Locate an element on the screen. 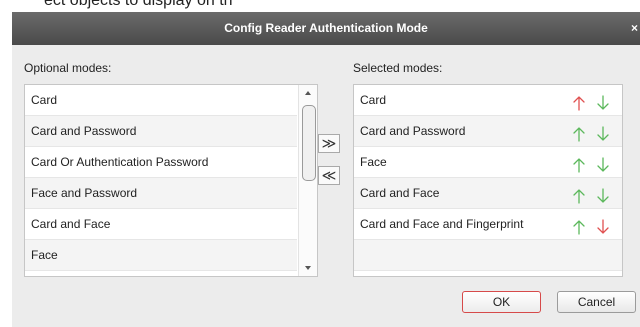  selected-mode-item: Face is located at coordinates (488, 162).